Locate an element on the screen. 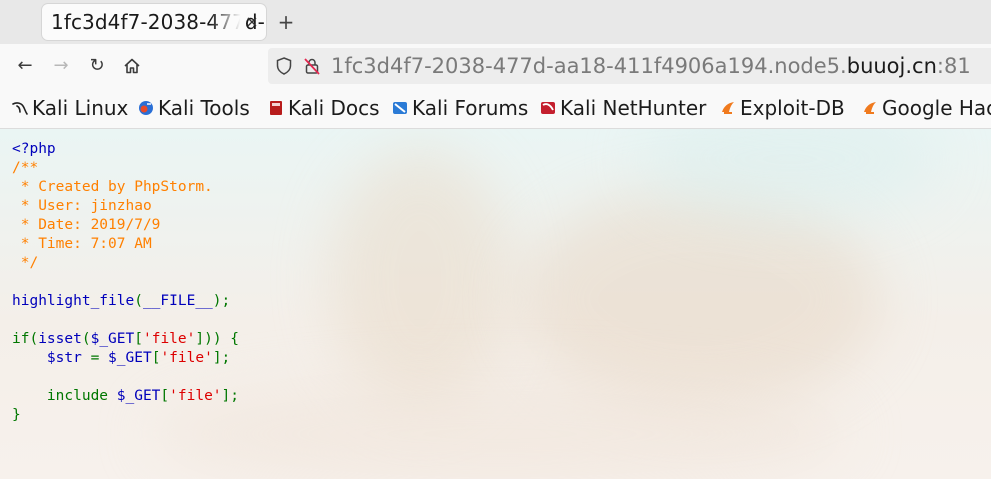 Image resolution: width=991 pixels, height=479 pixels. back-icon: ← is located at coordinates (25, 66).